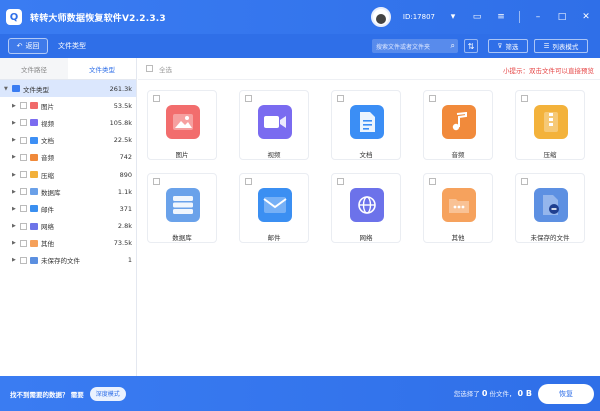  I want to click on search-input: 搜索文件或者文件夹 ⌕, so click(415, 46).